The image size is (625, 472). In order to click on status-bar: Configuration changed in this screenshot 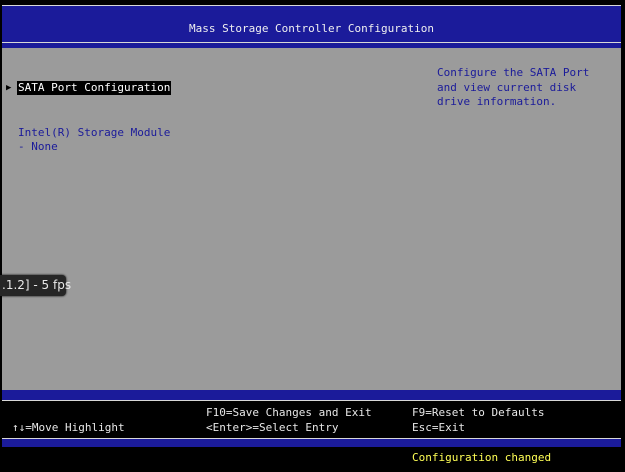, I will do `click(311, 459)`.